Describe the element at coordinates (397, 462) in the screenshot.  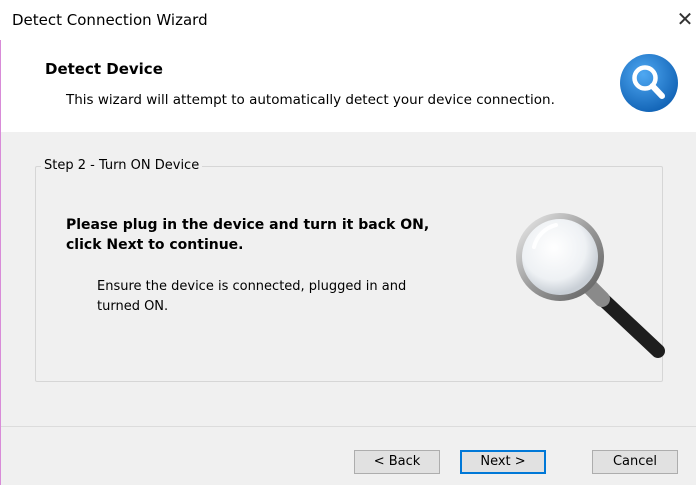
I see `back-button: < Back` at that location.